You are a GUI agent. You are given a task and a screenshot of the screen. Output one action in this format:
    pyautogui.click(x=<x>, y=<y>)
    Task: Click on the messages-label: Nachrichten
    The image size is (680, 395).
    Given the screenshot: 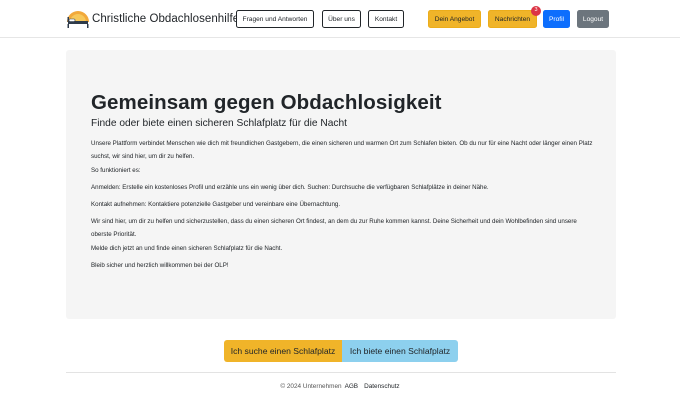 What is the action you would take?
    pyautogui.click(x=512, y=19)
    